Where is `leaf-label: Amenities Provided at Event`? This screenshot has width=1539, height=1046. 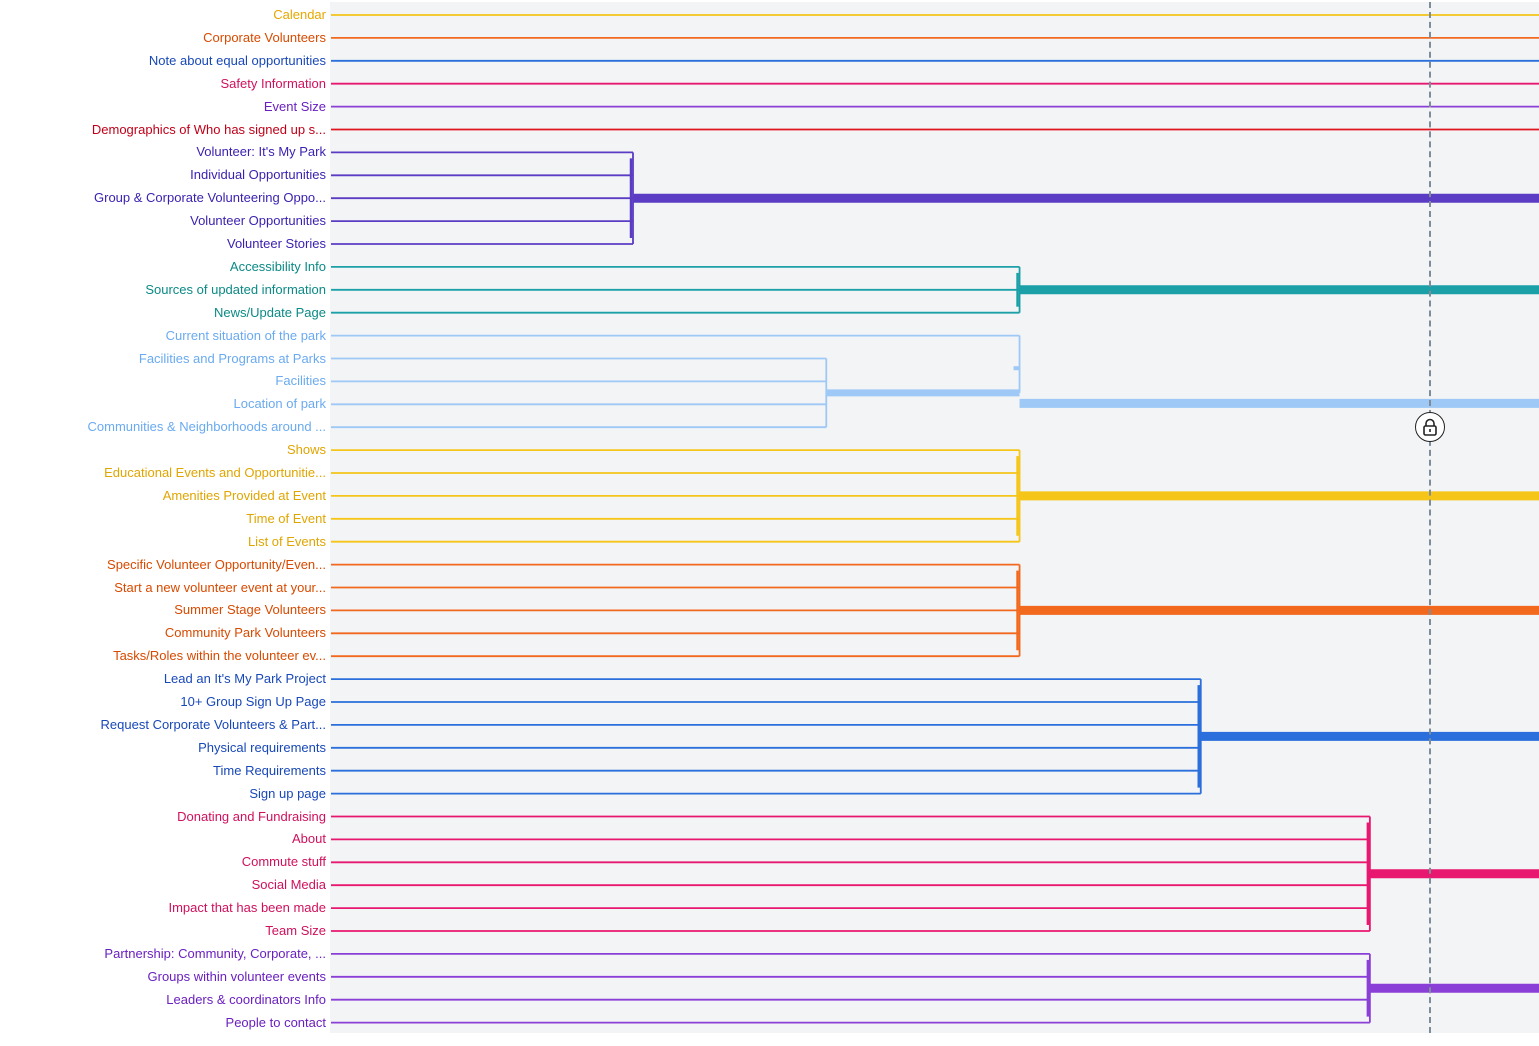 leaf-label: Amenities Provided at Event is located at coordinates (163, 496).